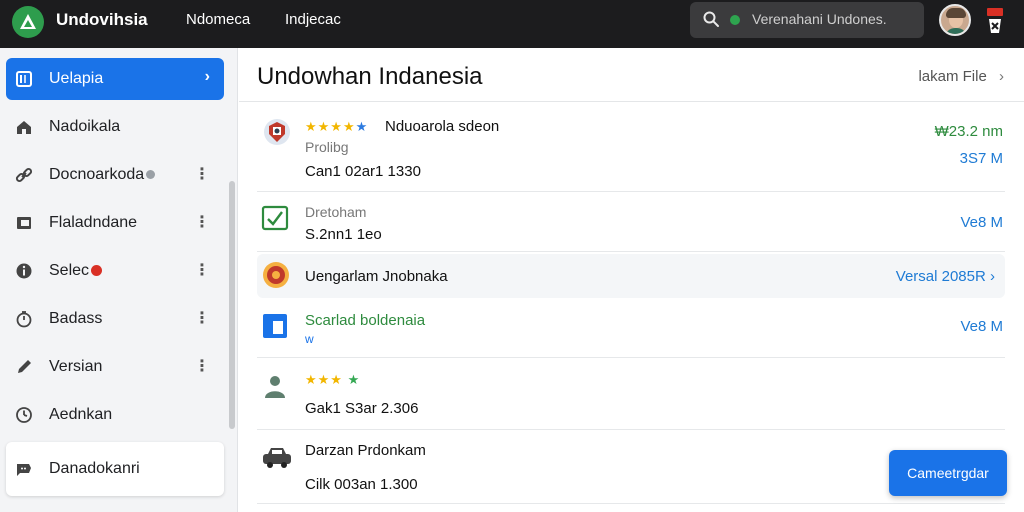 The width and height of the screenshot is (1024, 512). What do you see at coordinates (309, 339) in the screenshot?
I see `row-subtitle: w` at bounding box center [309, 339].